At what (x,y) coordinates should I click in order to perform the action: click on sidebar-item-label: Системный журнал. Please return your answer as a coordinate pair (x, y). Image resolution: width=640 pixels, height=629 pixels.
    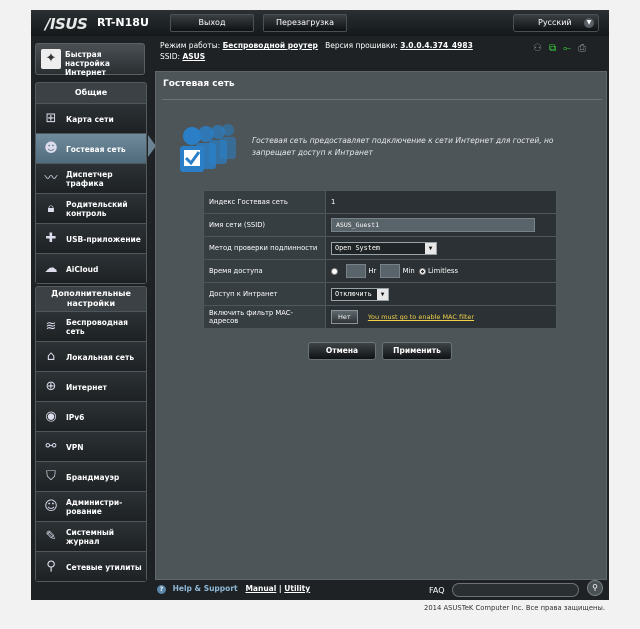
    Looking at the image, I should click on (90, 537).